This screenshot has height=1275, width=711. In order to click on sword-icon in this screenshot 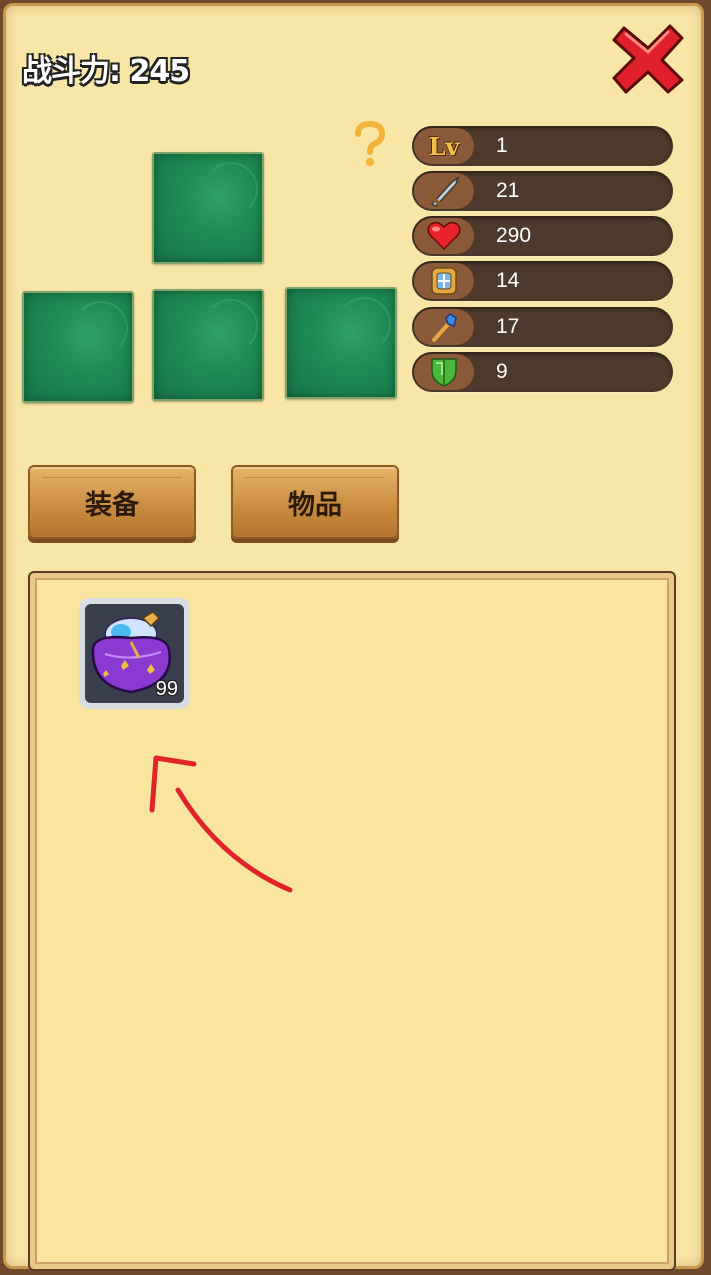, I will do `click(444, 191)`.